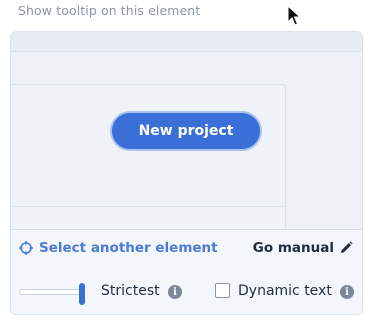  I want to click on slider-track, so click(52, 292).